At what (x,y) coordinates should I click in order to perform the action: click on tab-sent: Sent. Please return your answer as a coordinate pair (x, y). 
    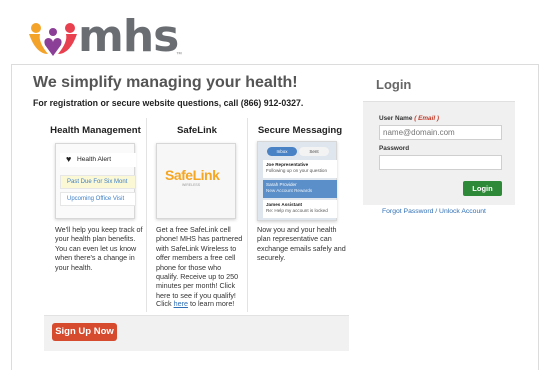
    Looking at the image, I should click on (314, 151).